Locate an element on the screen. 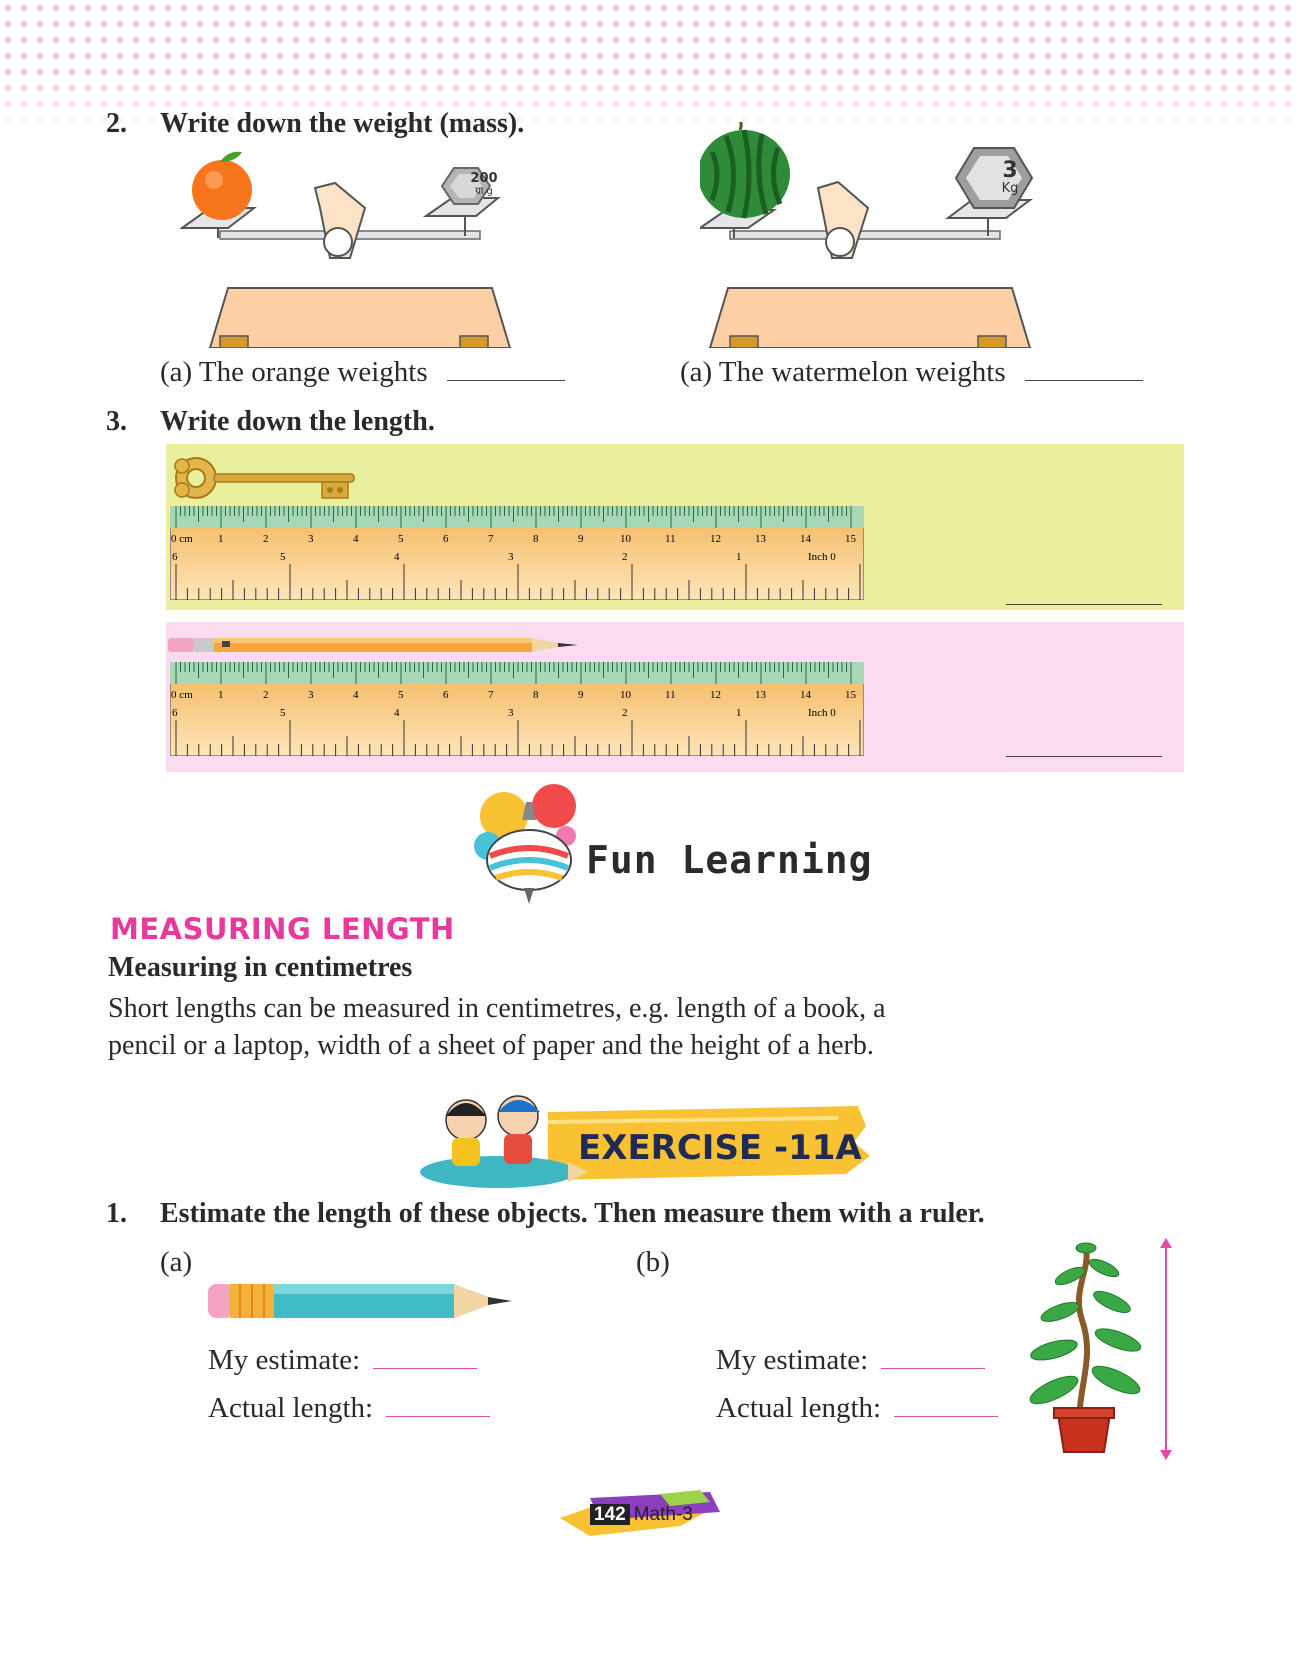 Image resolution: width=1296 pixels, height=1656 pixels. exercise-question-1-number: 1. is located at coordinates (116, 1213).